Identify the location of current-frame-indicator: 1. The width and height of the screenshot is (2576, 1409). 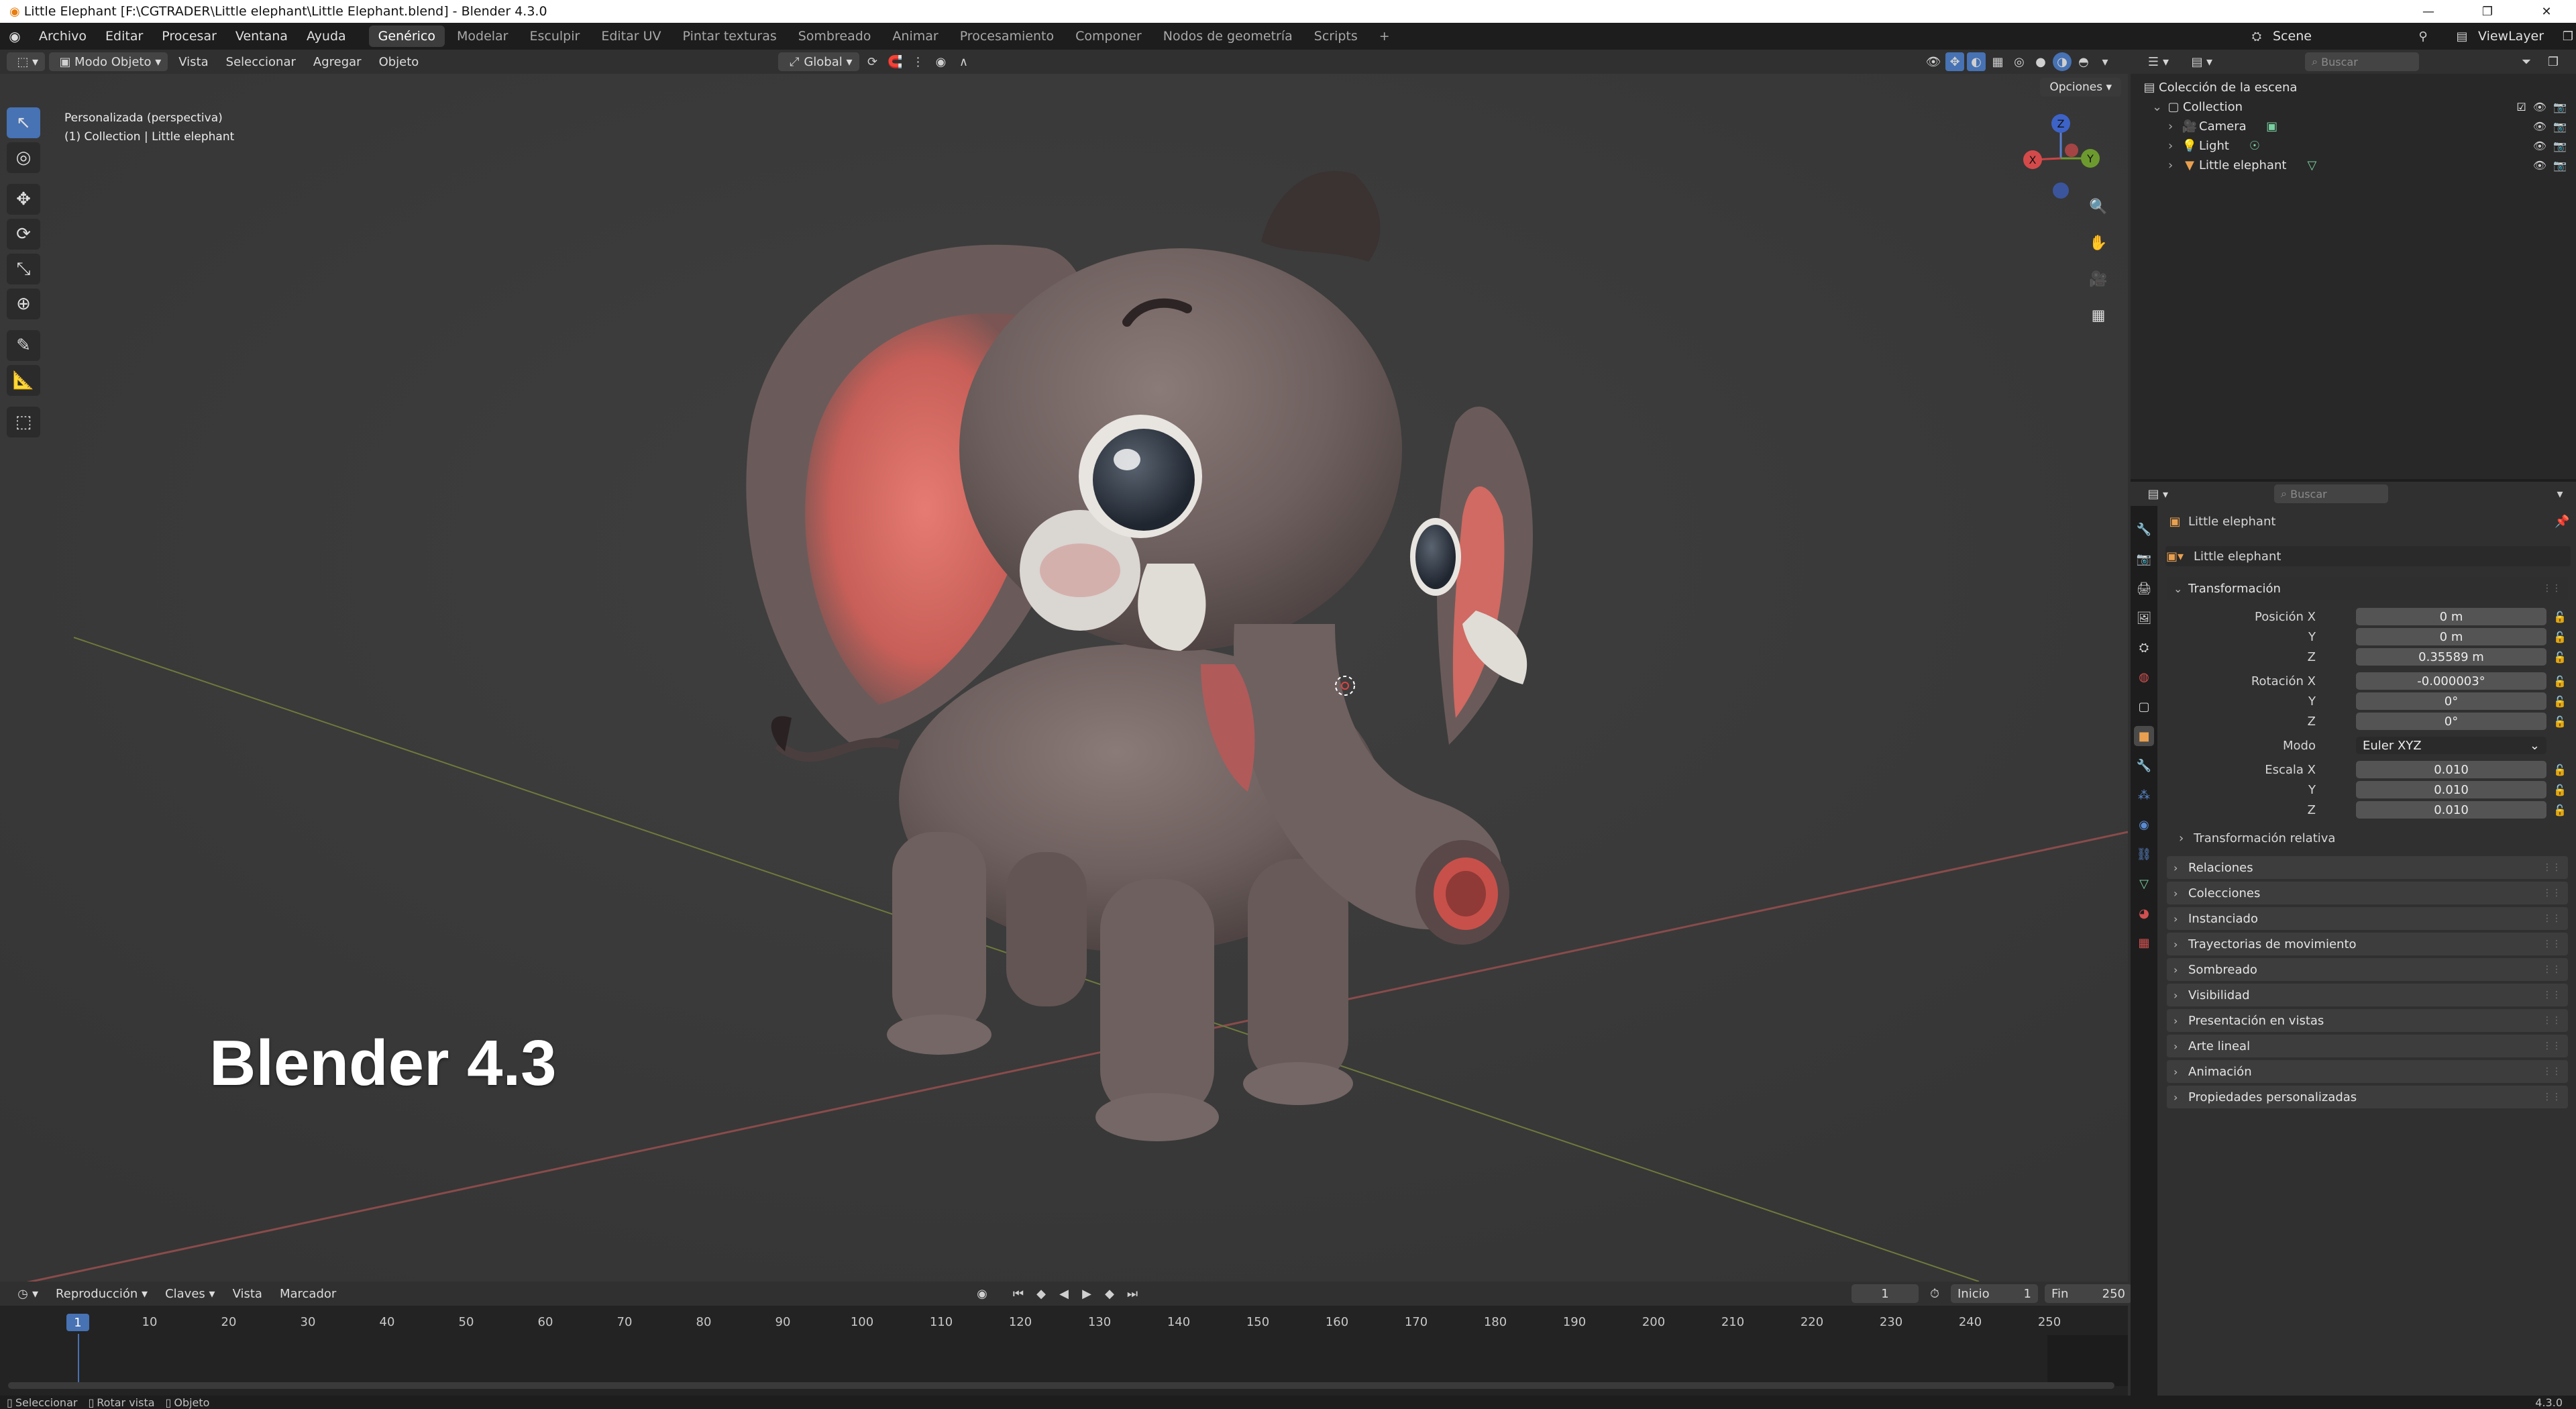
(77, 1322).